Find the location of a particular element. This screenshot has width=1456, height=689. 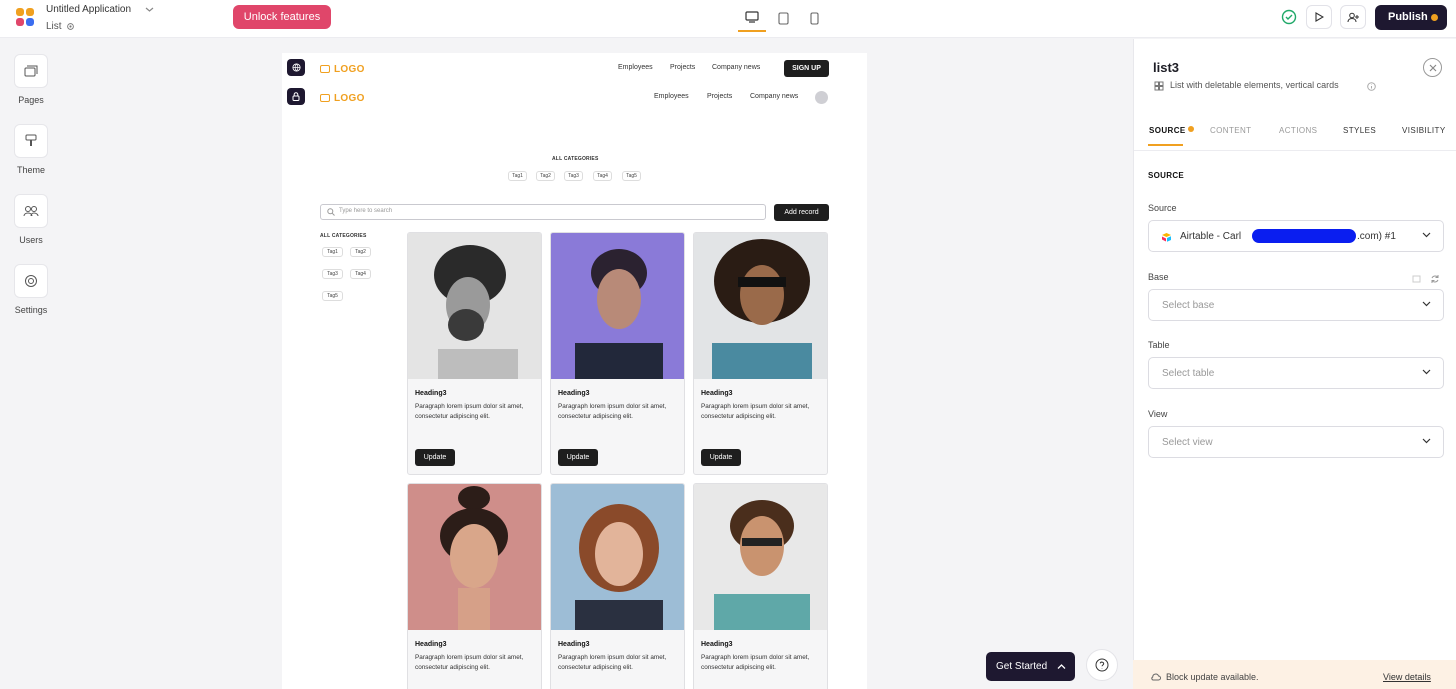

airtable-icon is located at coordinates (1166, 237).